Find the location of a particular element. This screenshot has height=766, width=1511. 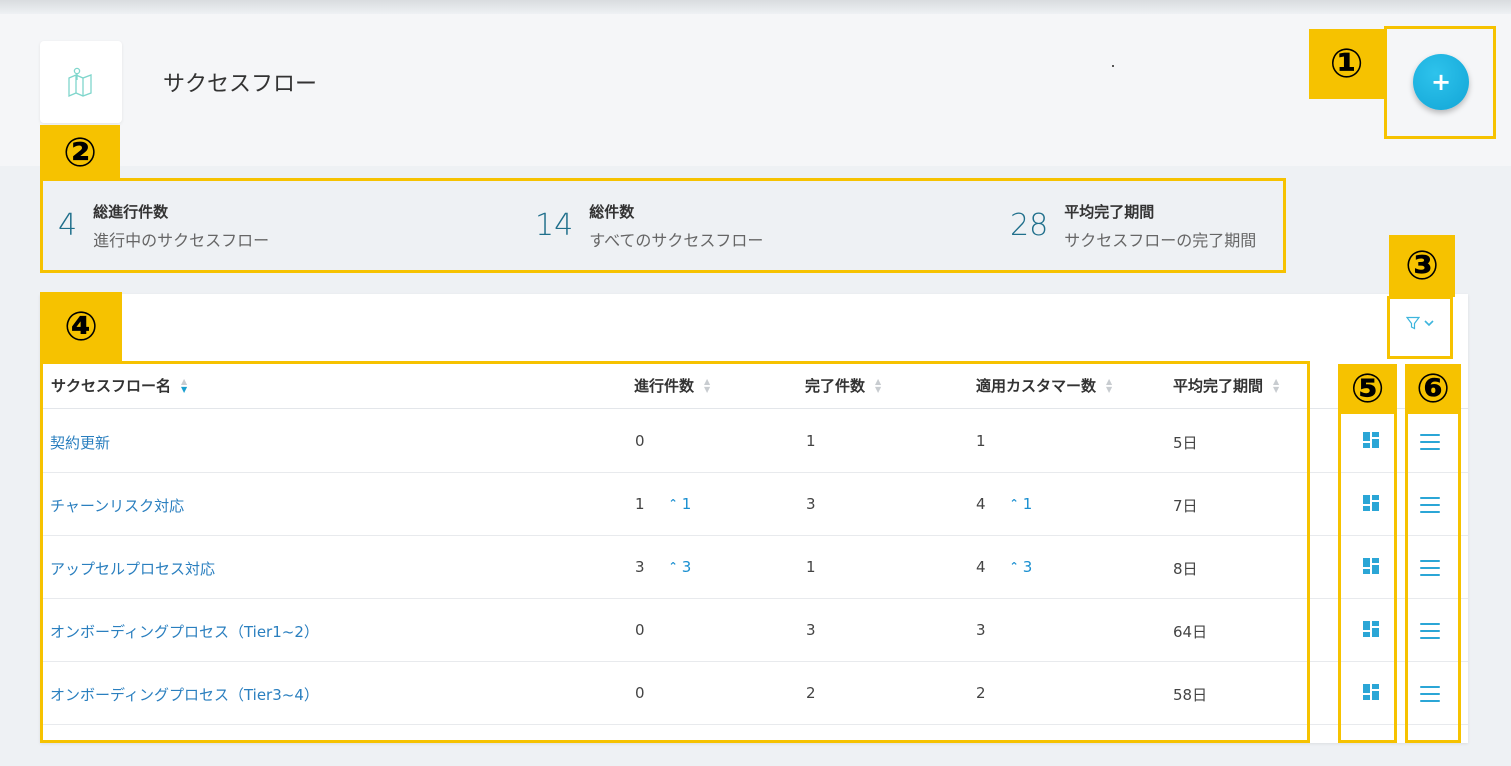

map-icon is located at coordinates (80, 82).